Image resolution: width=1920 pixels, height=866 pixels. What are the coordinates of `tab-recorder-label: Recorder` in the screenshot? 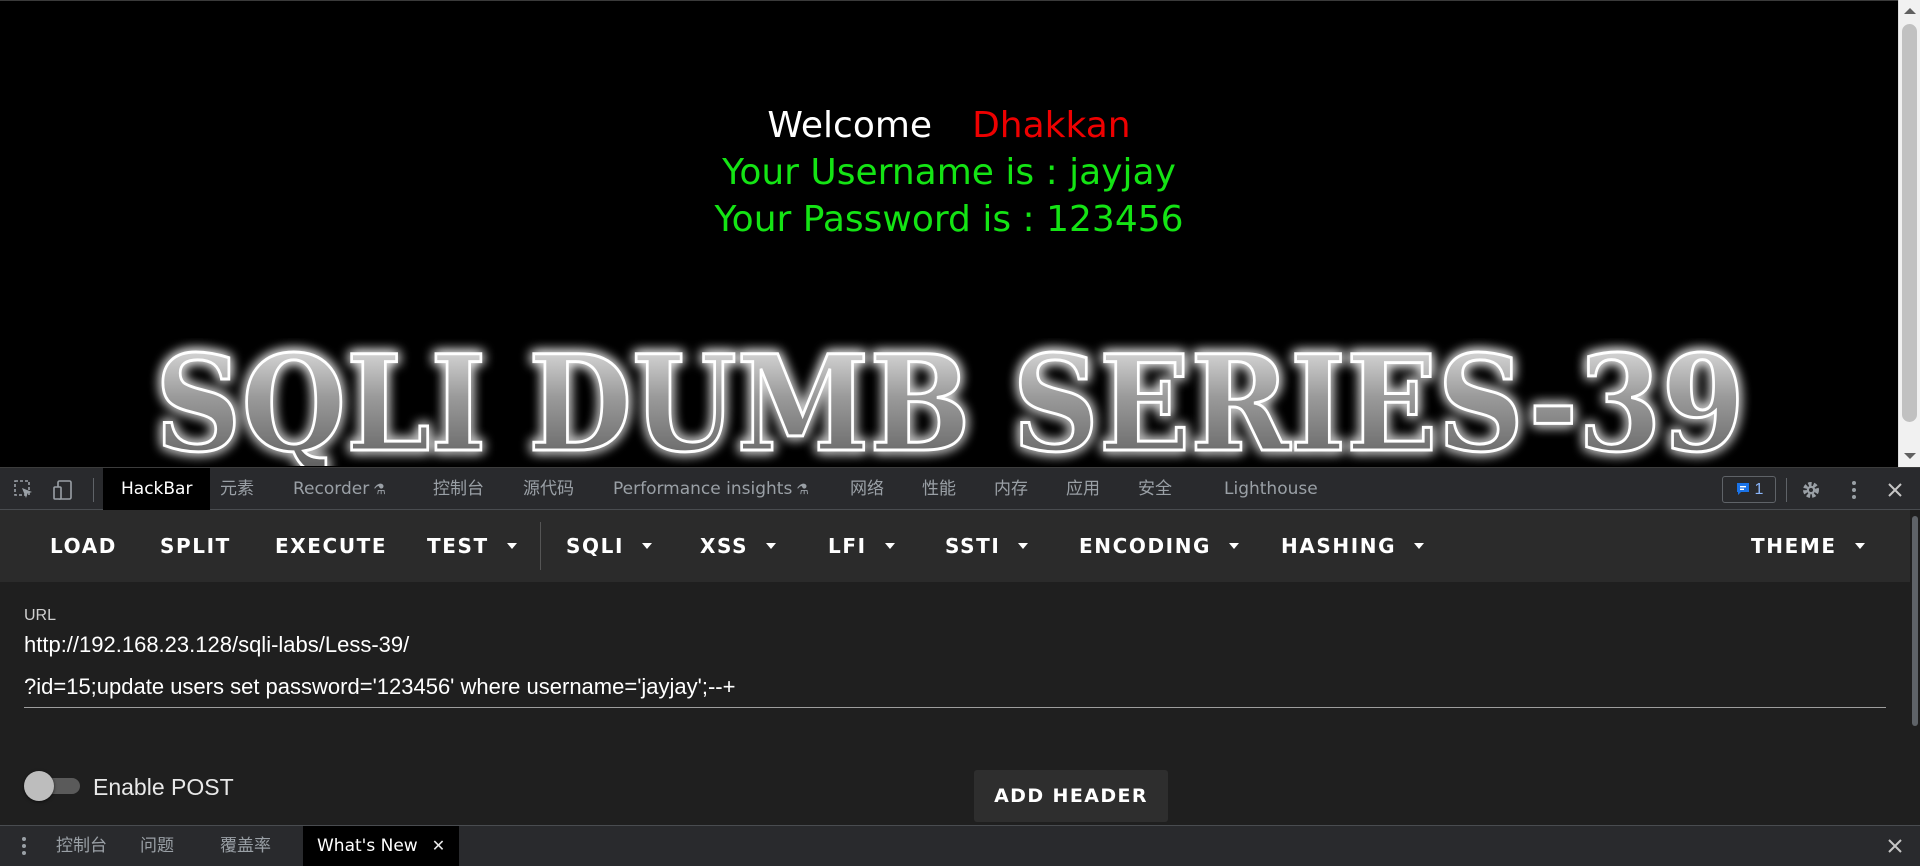 It's located at (331, 489).